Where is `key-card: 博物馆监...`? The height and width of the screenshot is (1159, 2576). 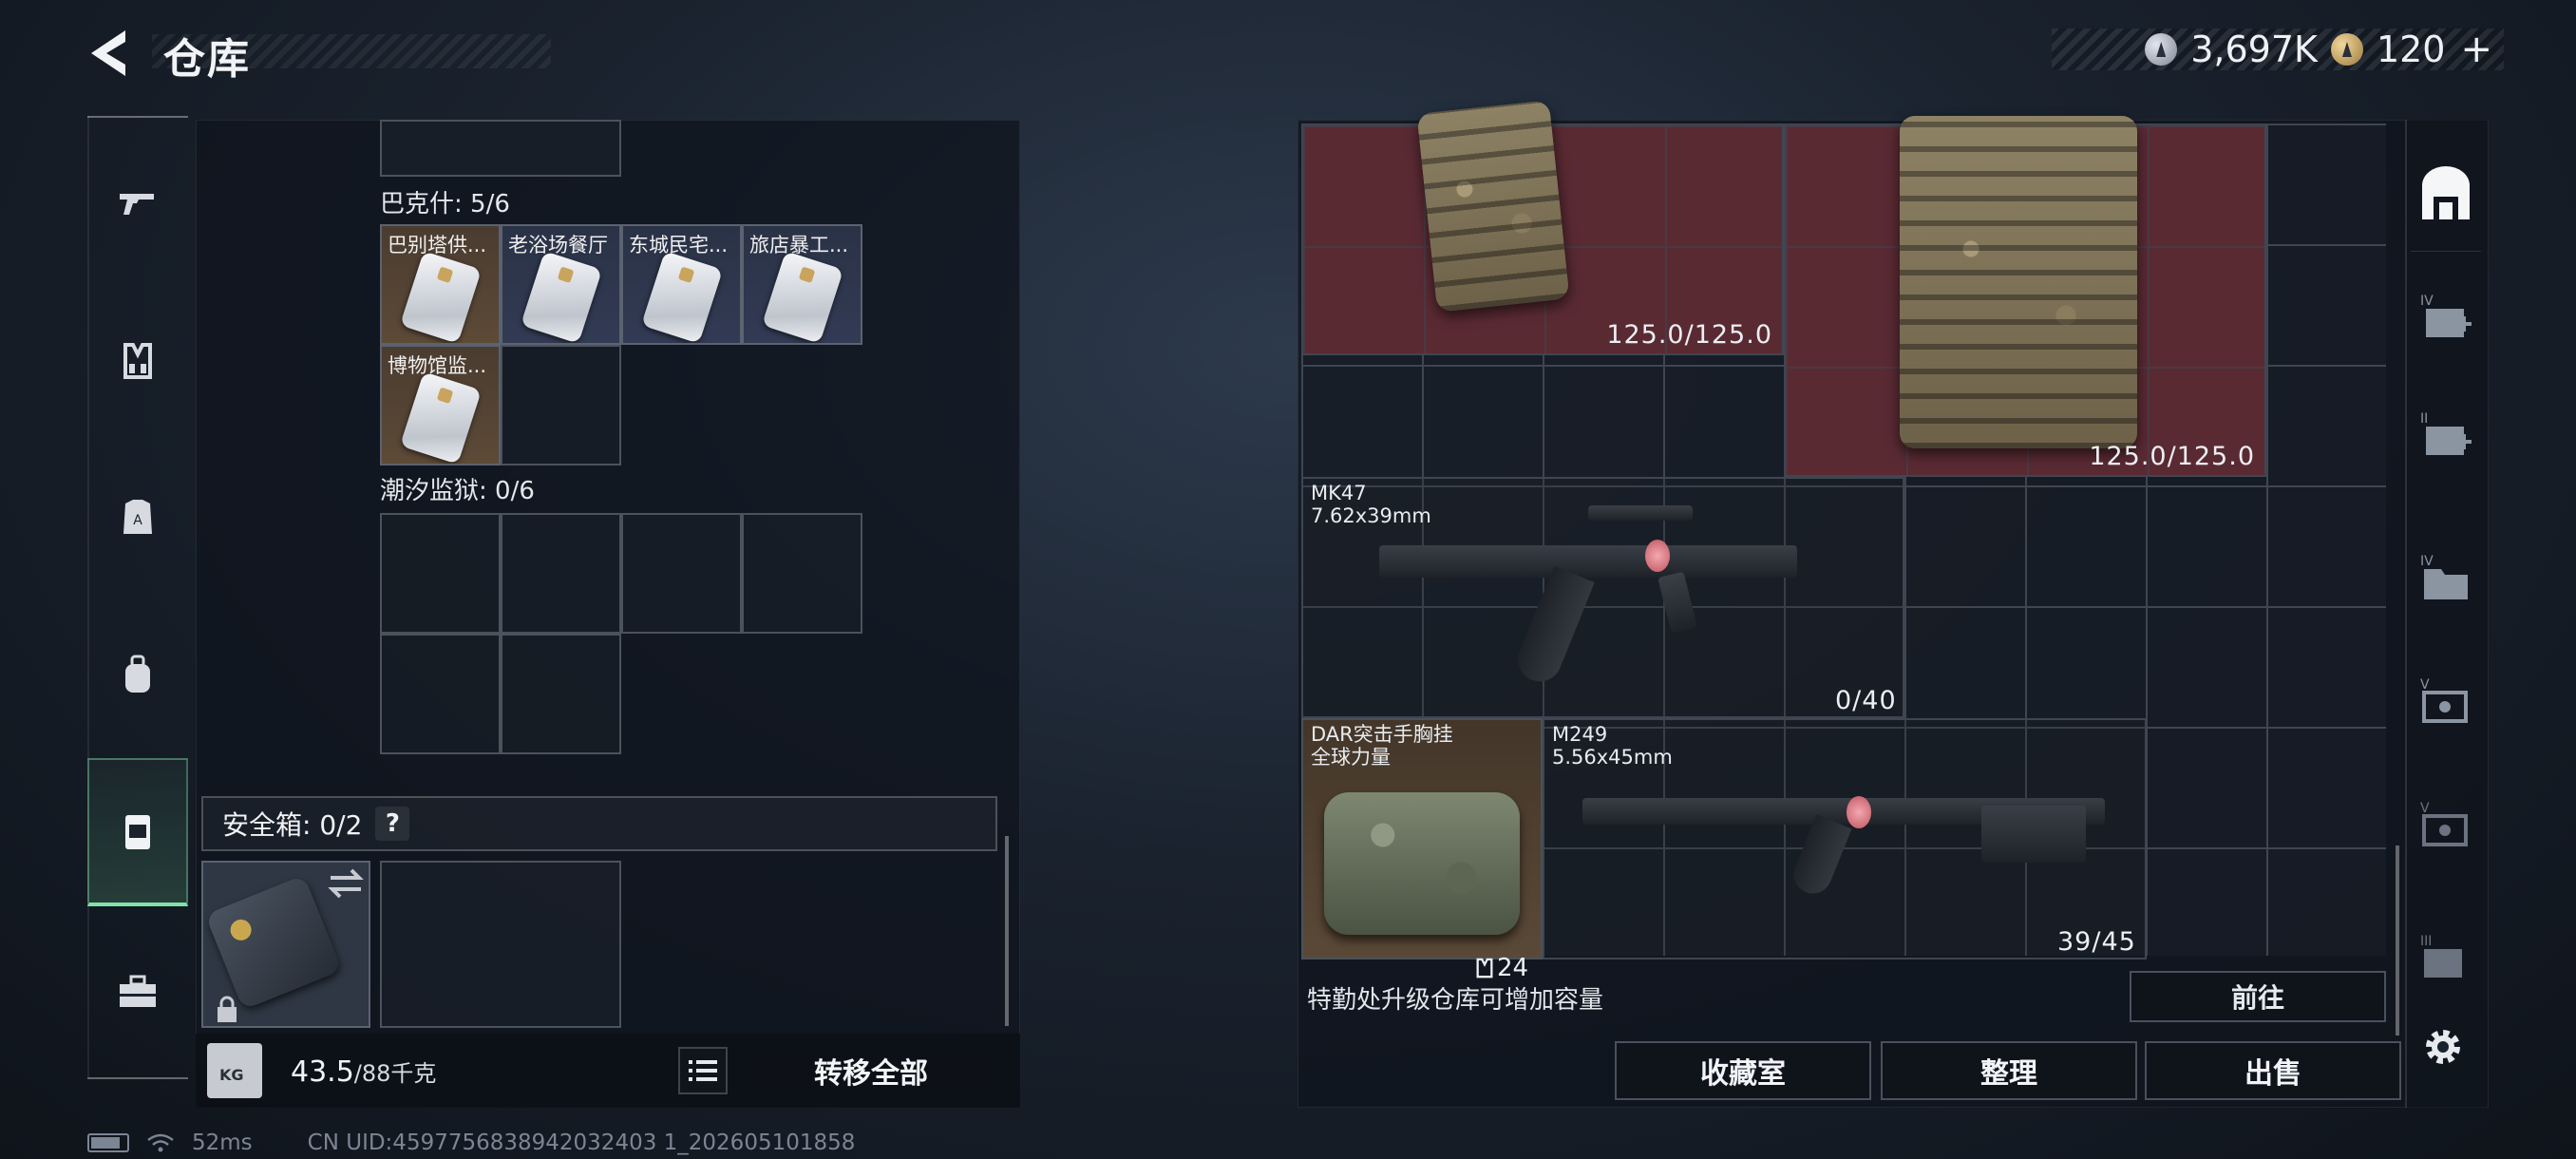 key-card: 博物馆监... is located at coordinates (440, 405).